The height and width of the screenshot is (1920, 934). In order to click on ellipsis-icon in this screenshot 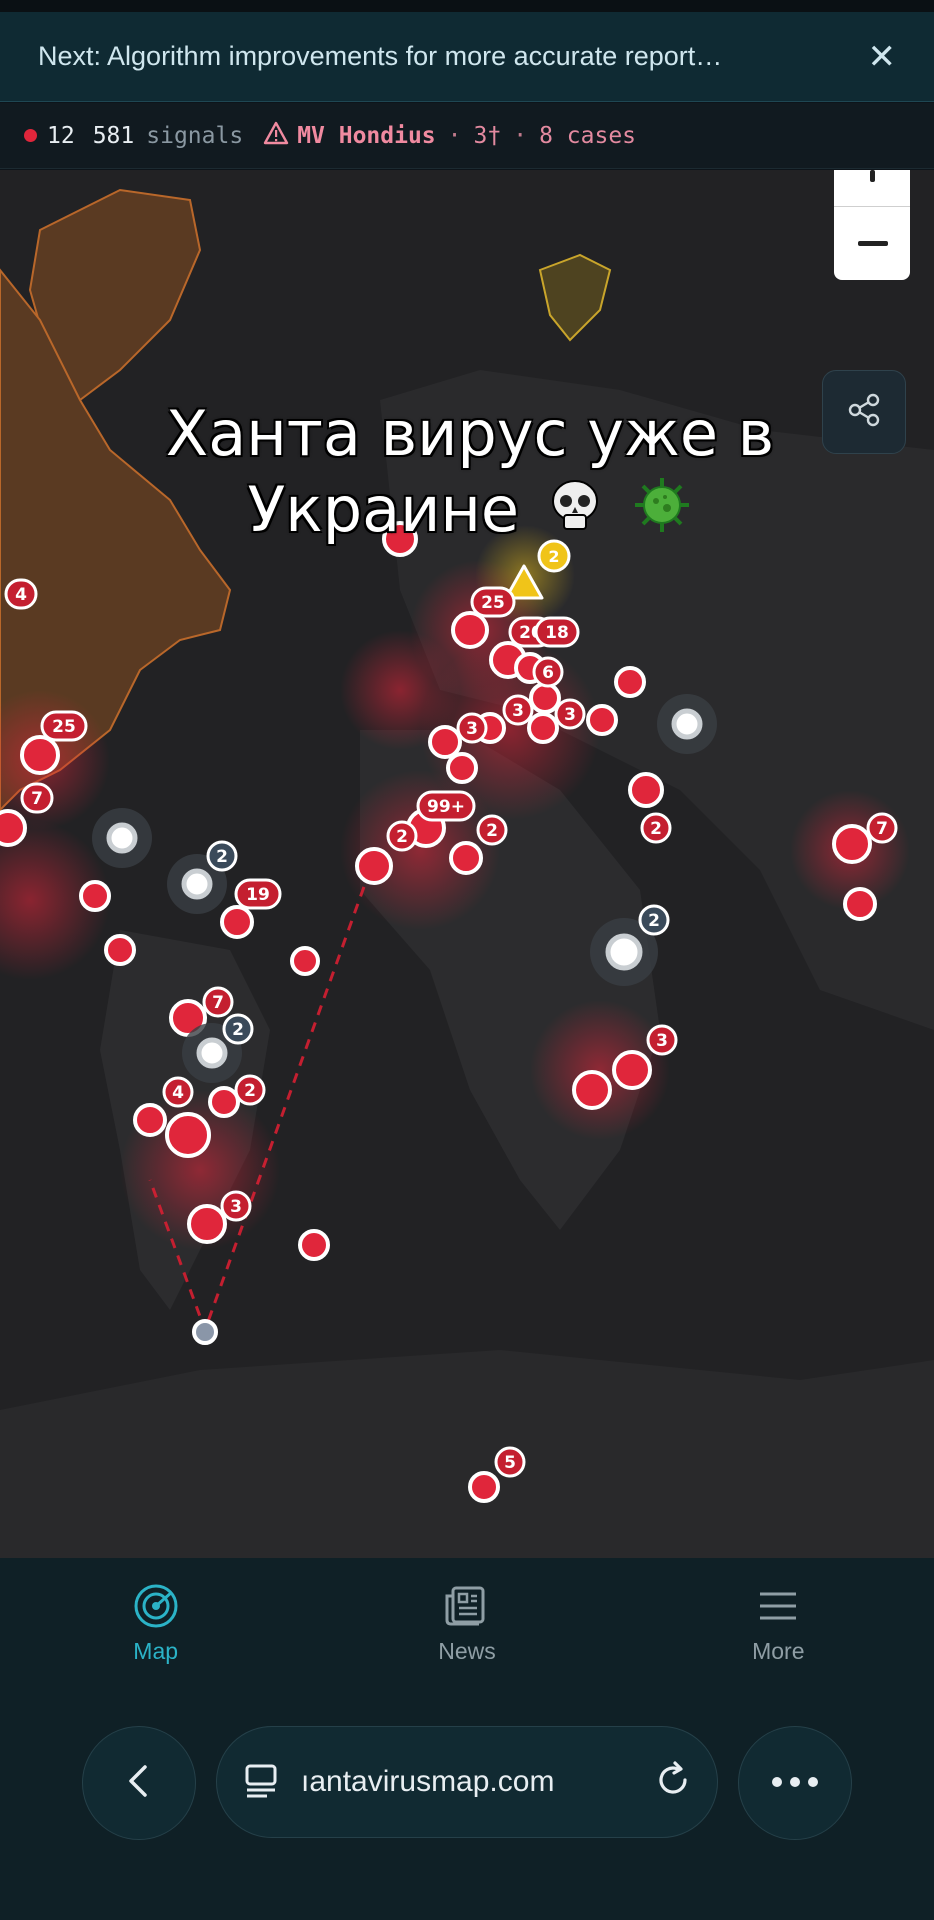, I will do `click(795, 1783)`.